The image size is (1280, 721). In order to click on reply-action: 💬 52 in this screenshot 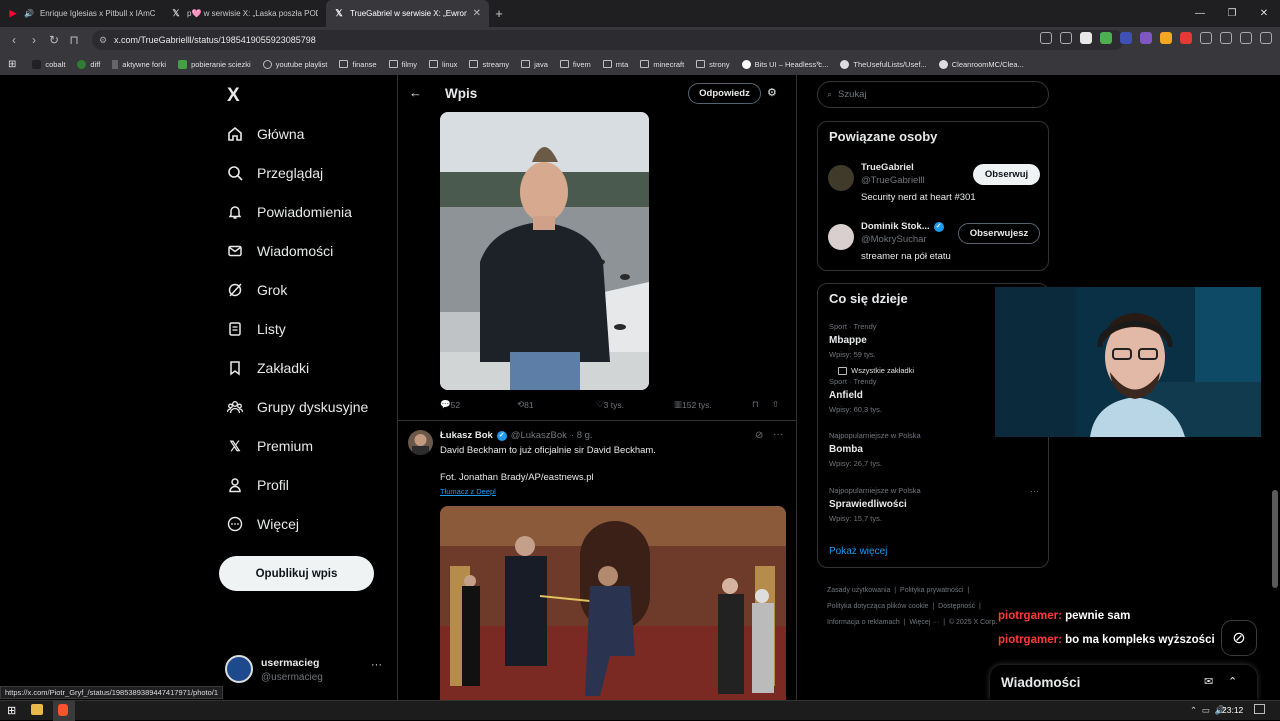, I will do `click(450, 404)`.